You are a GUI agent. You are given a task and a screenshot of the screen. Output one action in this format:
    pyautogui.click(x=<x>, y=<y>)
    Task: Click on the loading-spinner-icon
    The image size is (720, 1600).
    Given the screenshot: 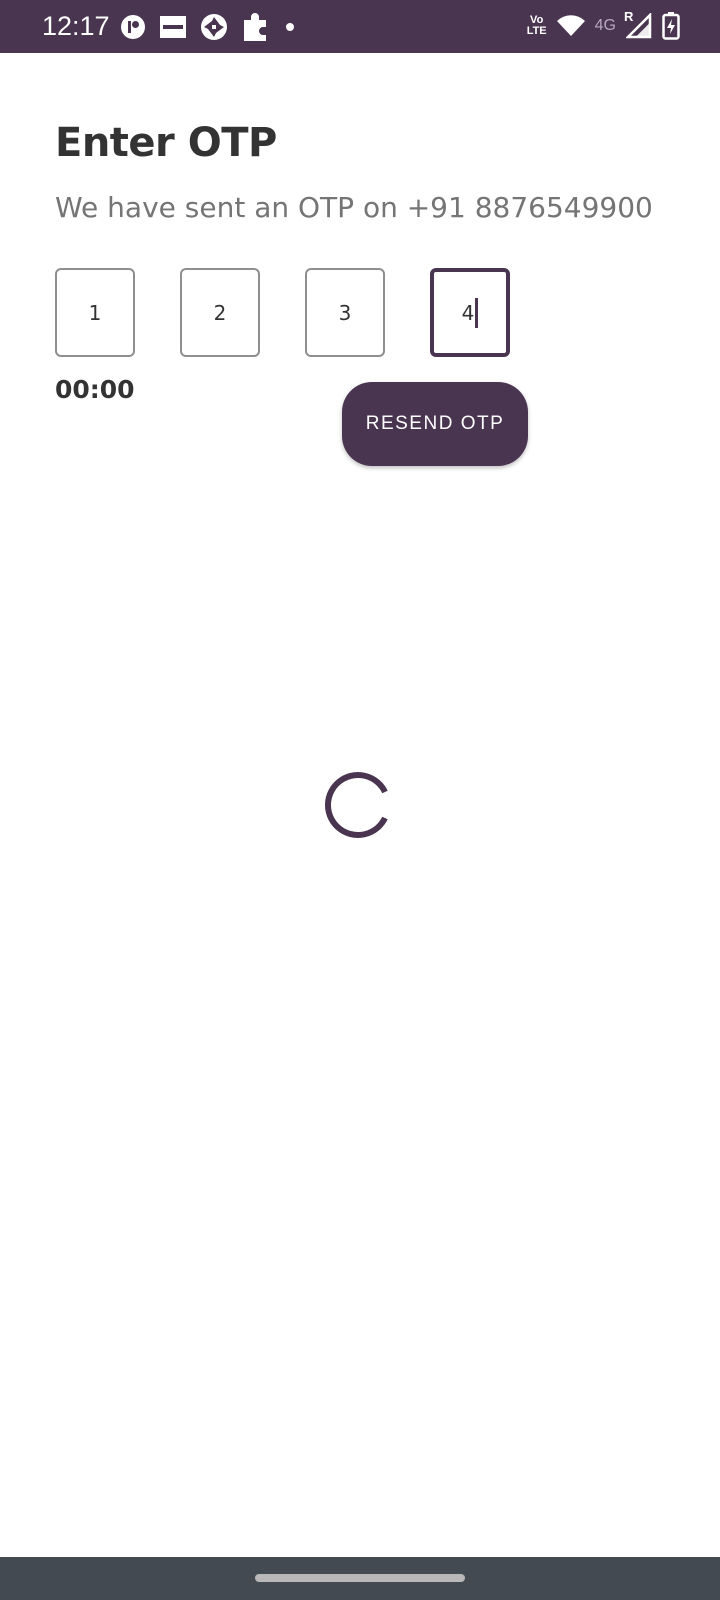 What is the action you would take?
    pyautogui.click(x=356, y=805)
    